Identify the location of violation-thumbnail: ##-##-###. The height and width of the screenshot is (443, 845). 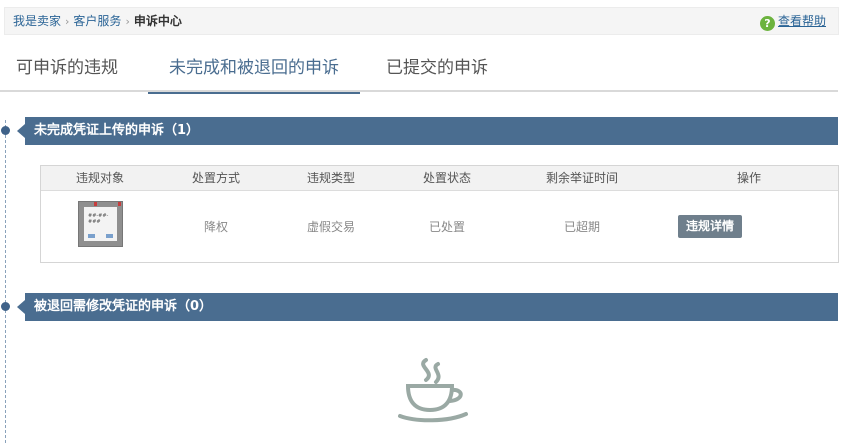
(100, 224).